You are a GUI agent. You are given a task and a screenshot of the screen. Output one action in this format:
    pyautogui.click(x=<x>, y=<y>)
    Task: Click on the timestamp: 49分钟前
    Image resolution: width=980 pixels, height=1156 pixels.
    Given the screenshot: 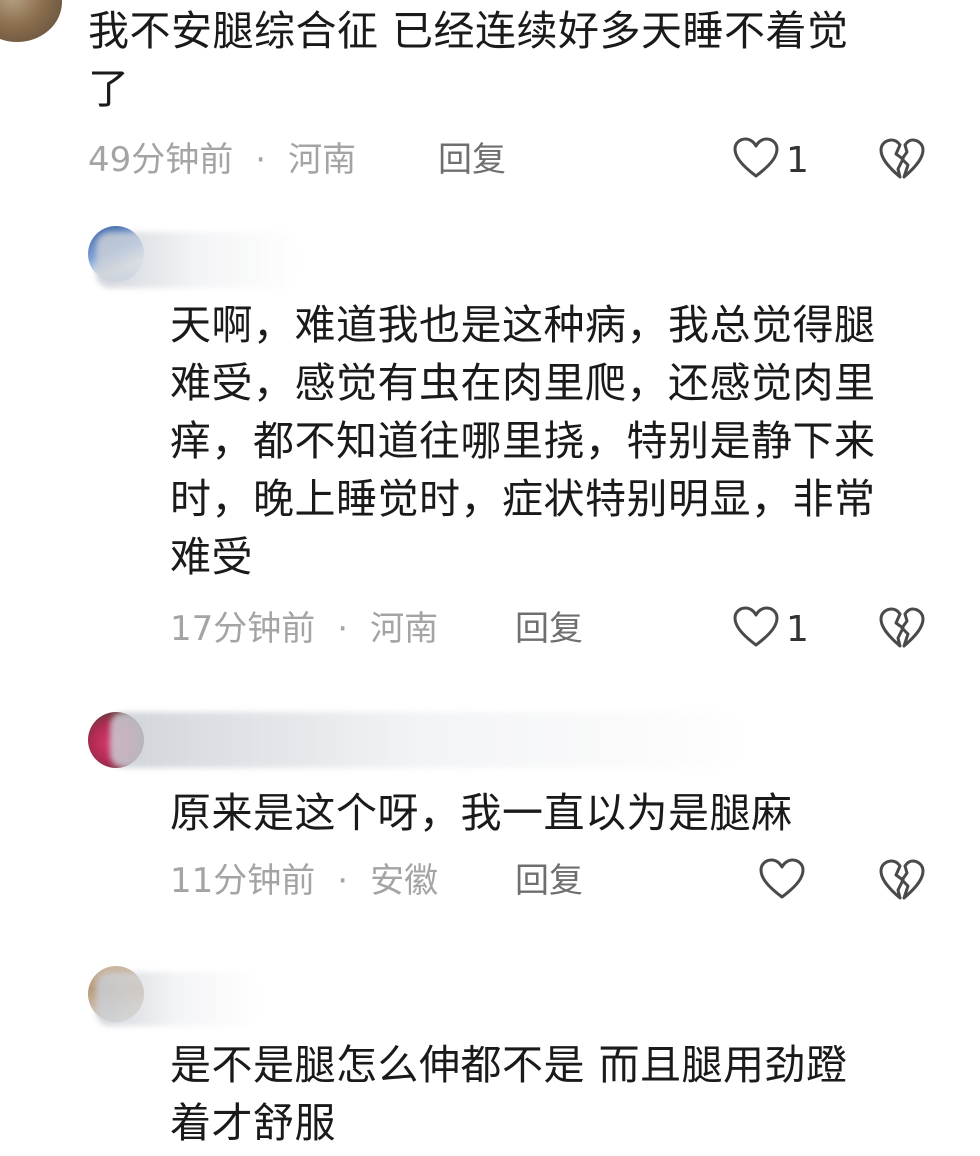 What is the action you would take?
    pyautogui.click(x=161, y=160)
    